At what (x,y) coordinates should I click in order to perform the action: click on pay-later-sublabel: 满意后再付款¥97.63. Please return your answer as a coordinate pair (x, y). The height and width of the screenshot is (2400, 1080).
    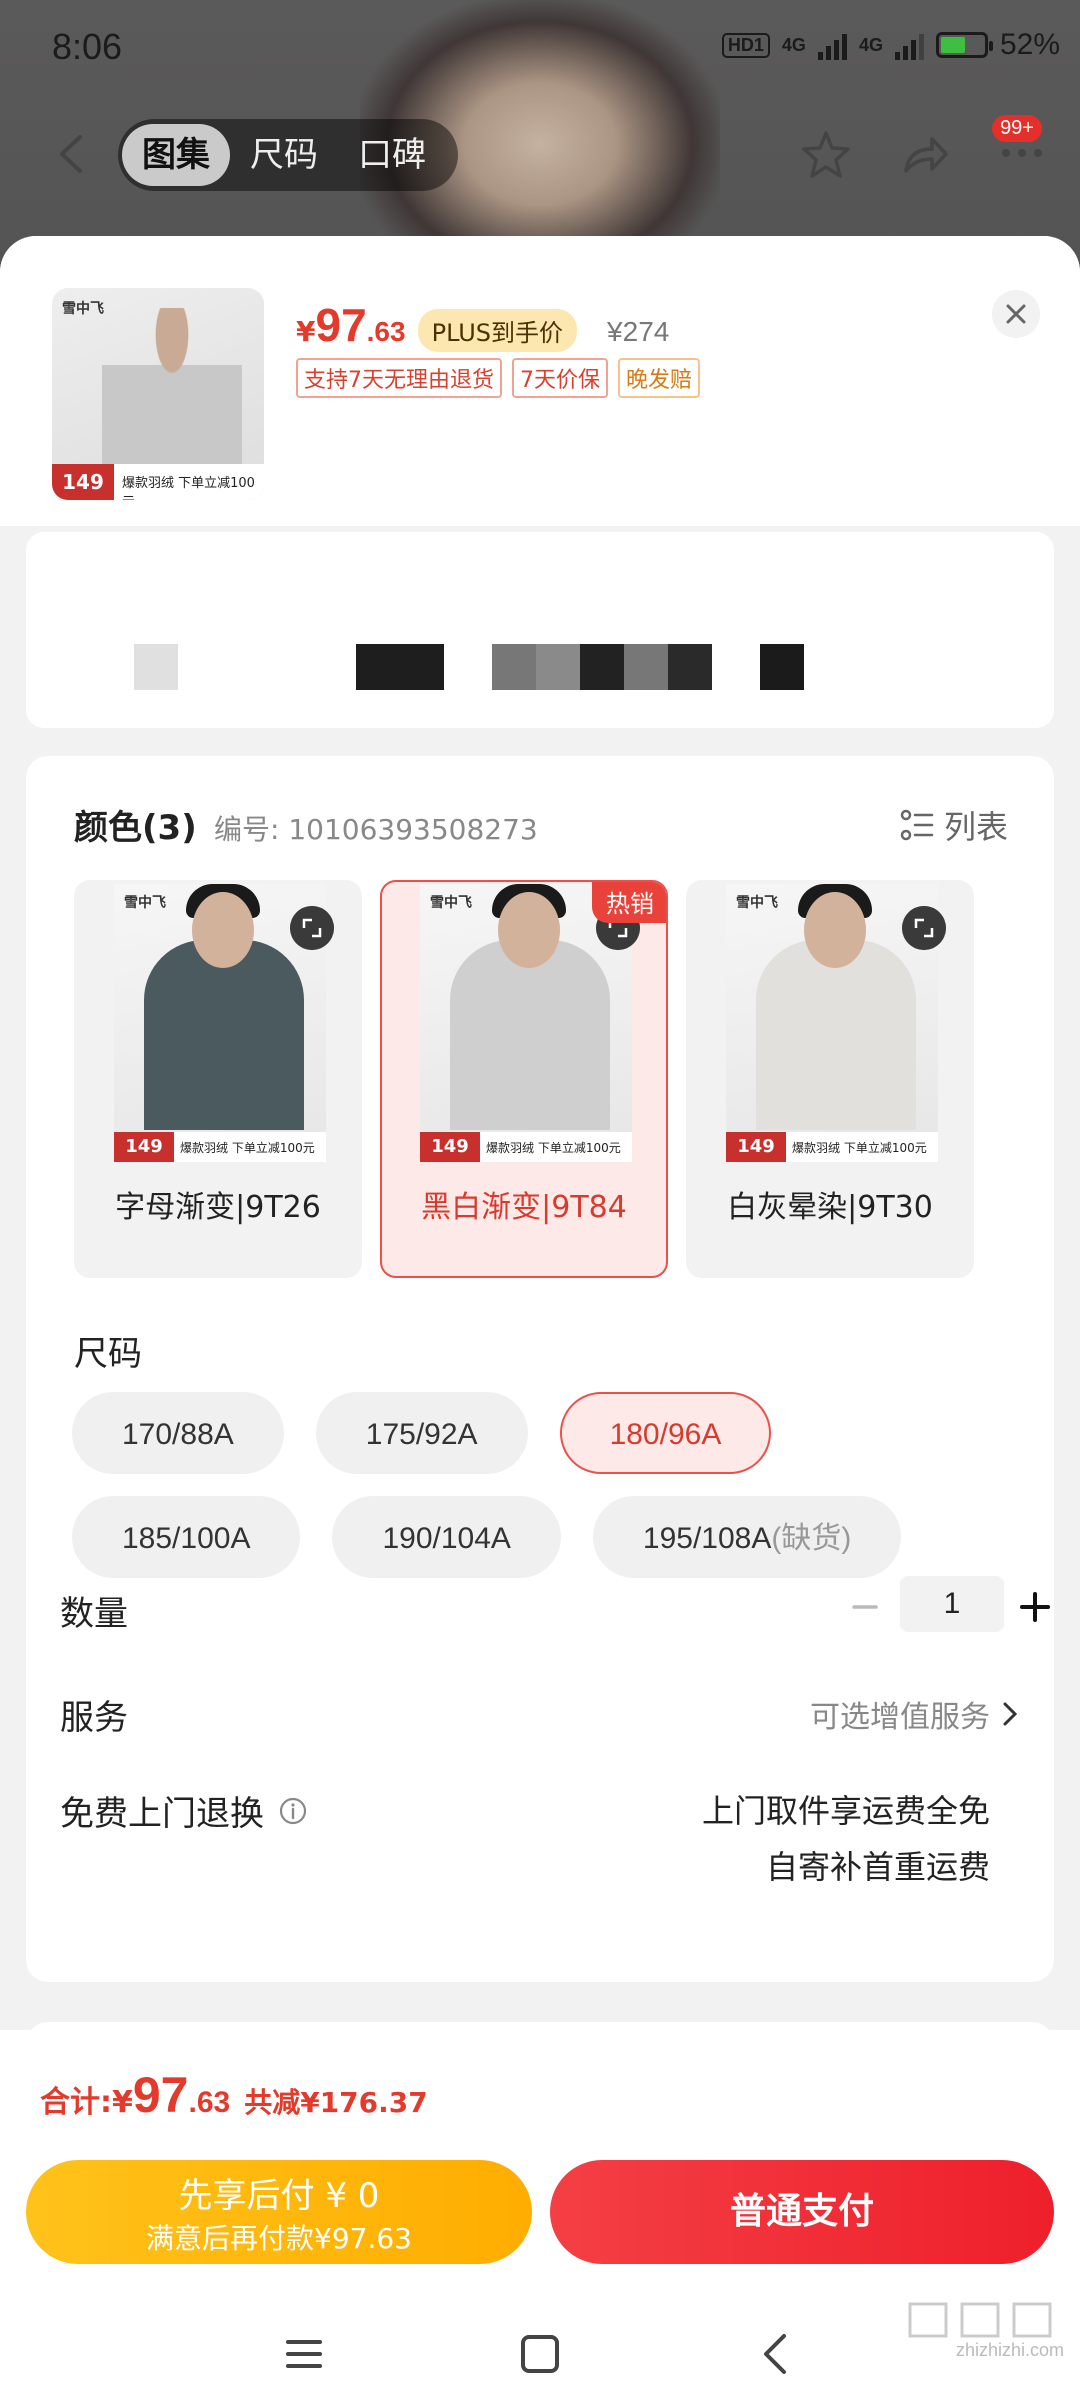
    Looking at the image, I should click on (279, 2238).